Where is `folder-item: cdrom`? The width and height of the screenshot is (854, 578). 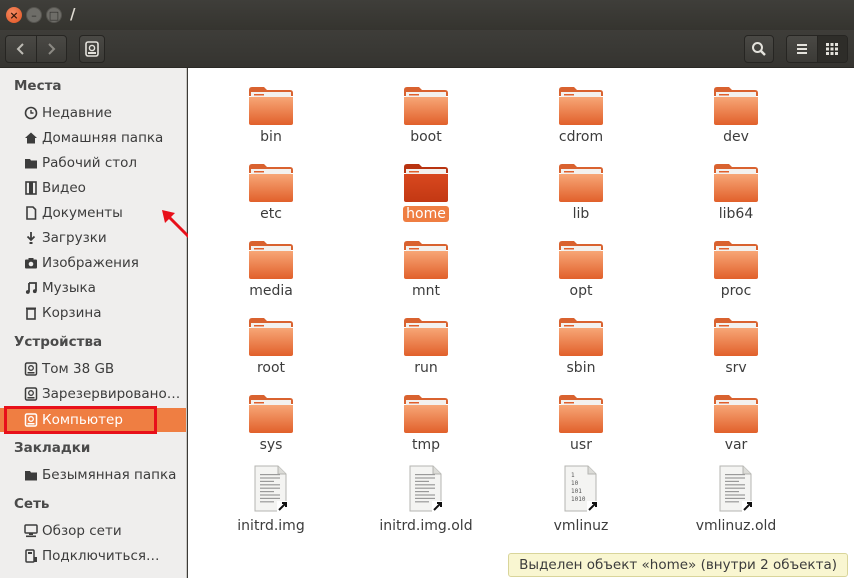
folder-item: cdrom is located at coordinates (581, 107).